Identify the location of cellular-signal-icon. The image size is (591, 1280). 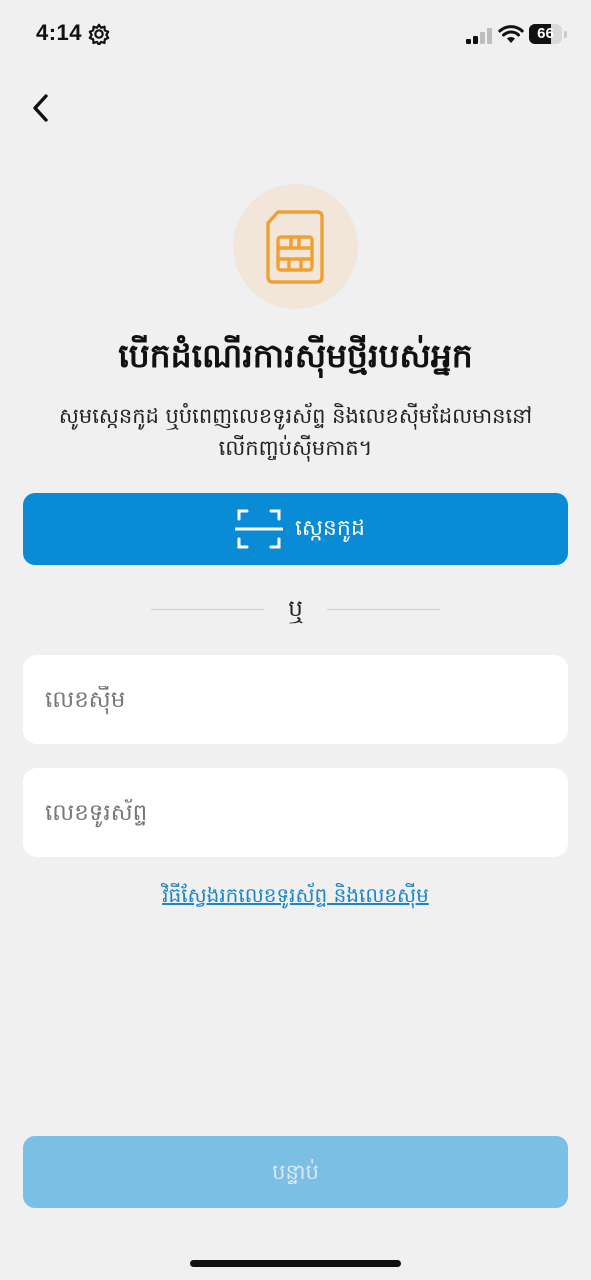
(480, 36).